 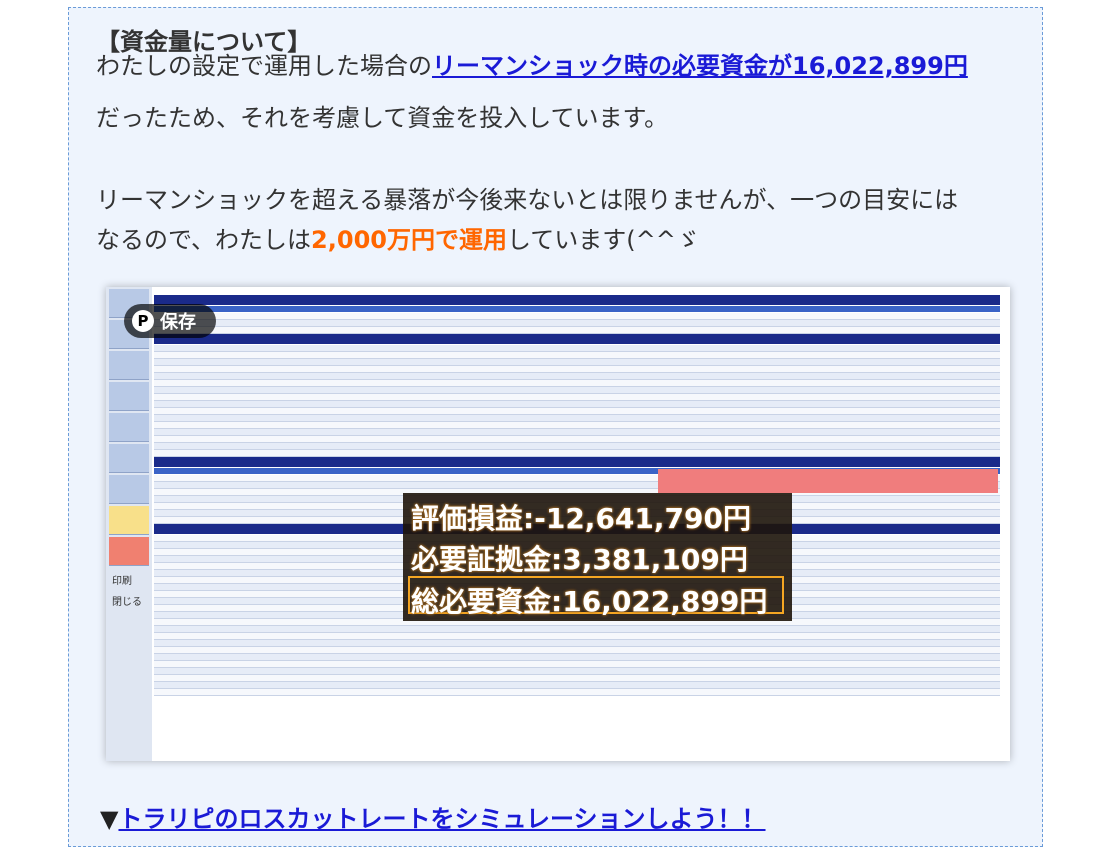 I want to click on paragraph-2-line-2: なるので、わたしは2,000万円で運用しています(^^ゞ, so click(x=398, y=240).